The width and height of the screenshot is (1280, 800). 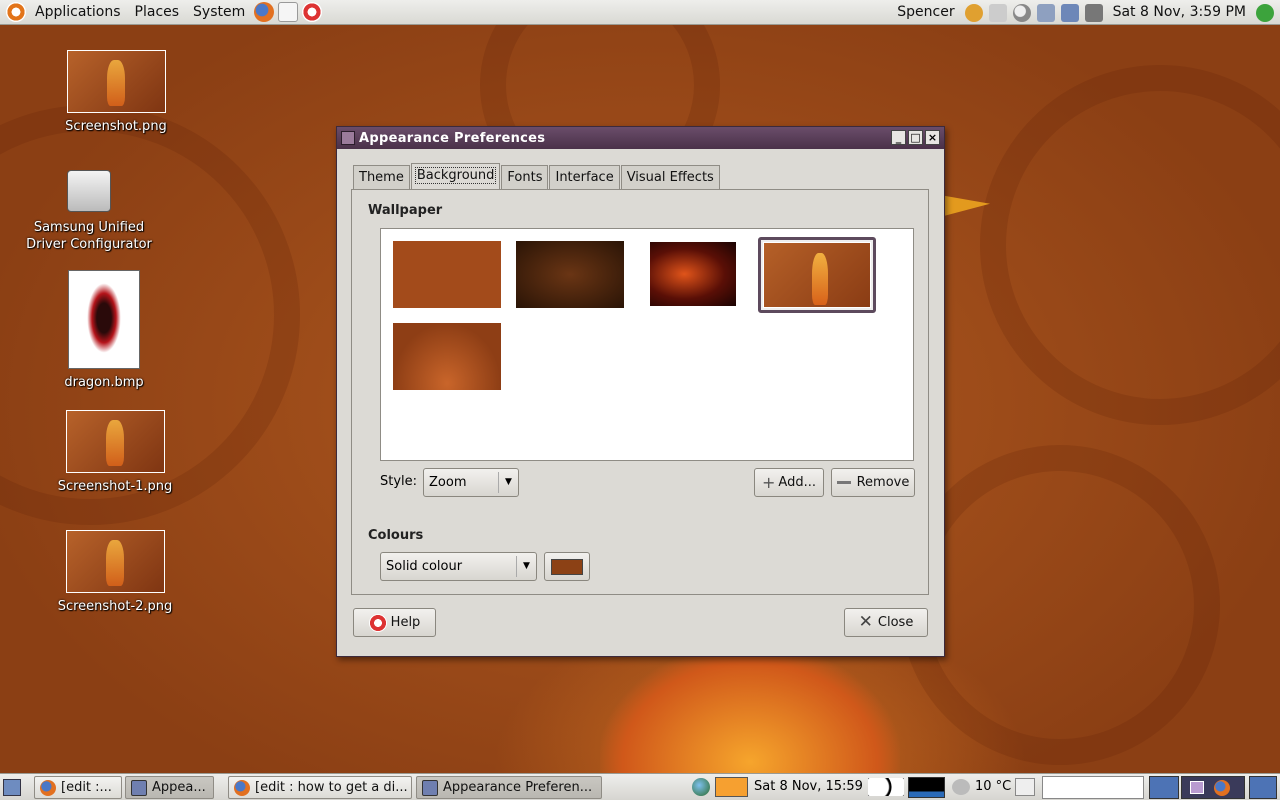 What do you see at coordinates (926, 787) in the screenshot?
I see `system-monitor-graph` at bounding box center [926, 787].